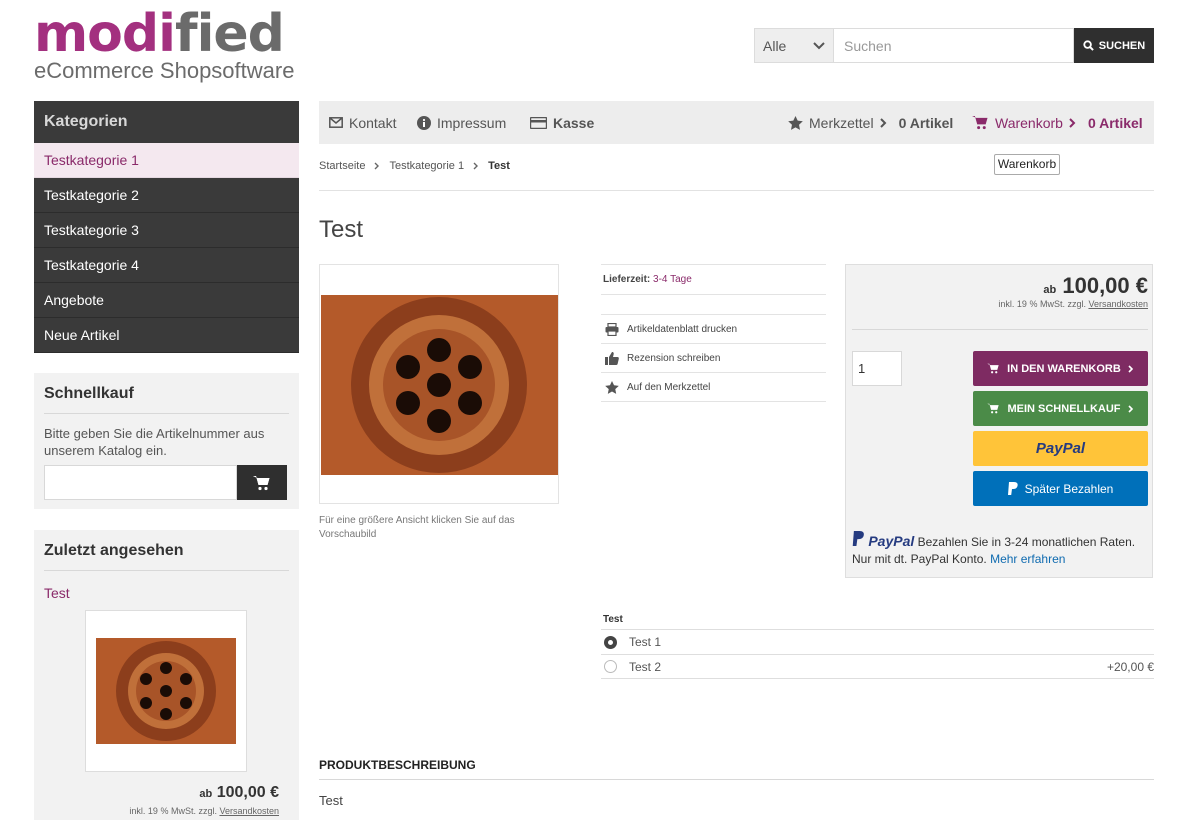  I want to click on nav-cart-count: 0 Artikel, so click(1115, 122).